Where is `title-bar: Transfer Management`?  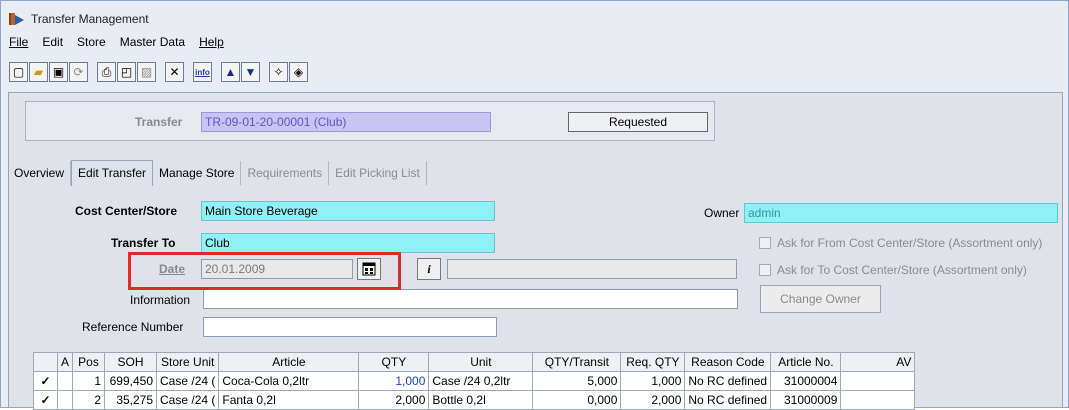
title-bar: Transfer Management is located at coordinates (79, 19).